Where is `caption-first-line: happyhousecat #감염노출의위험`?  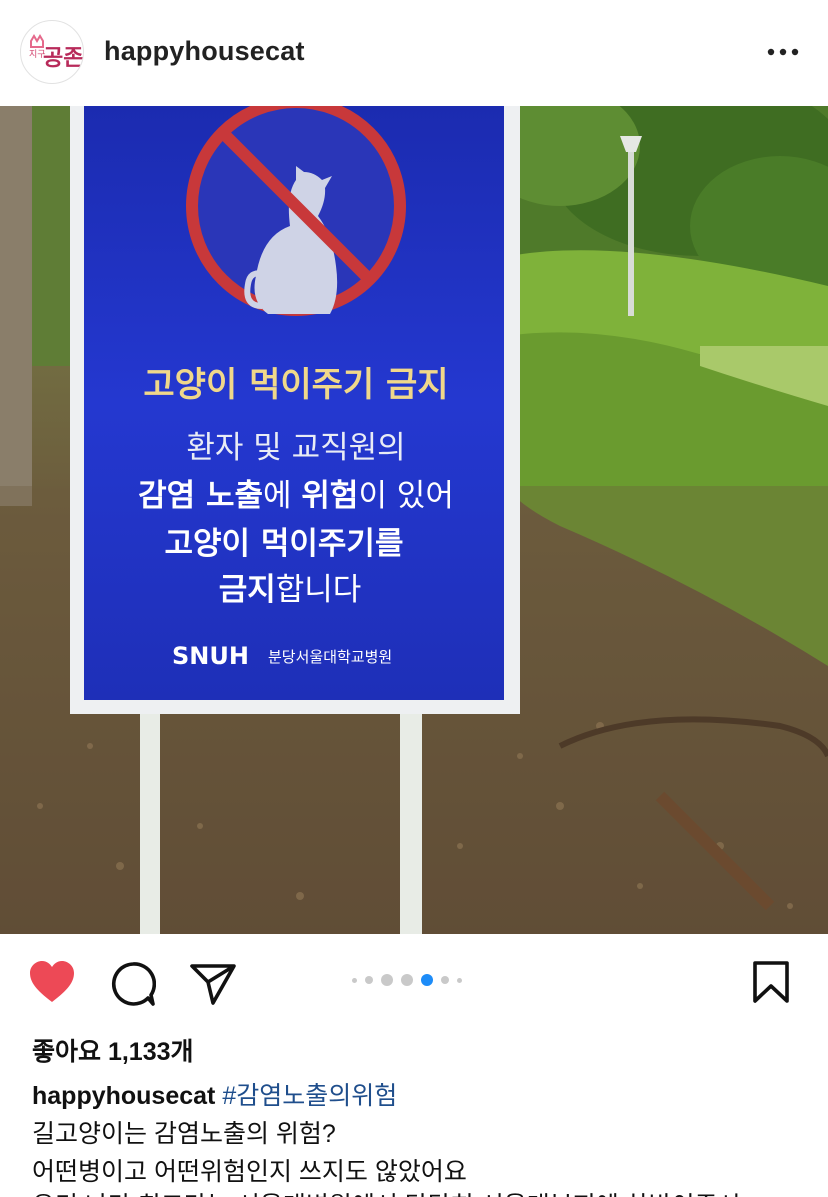
caption-first-line: happyhousecat #감염노출의위험 is located at coordinates (214, 1094).